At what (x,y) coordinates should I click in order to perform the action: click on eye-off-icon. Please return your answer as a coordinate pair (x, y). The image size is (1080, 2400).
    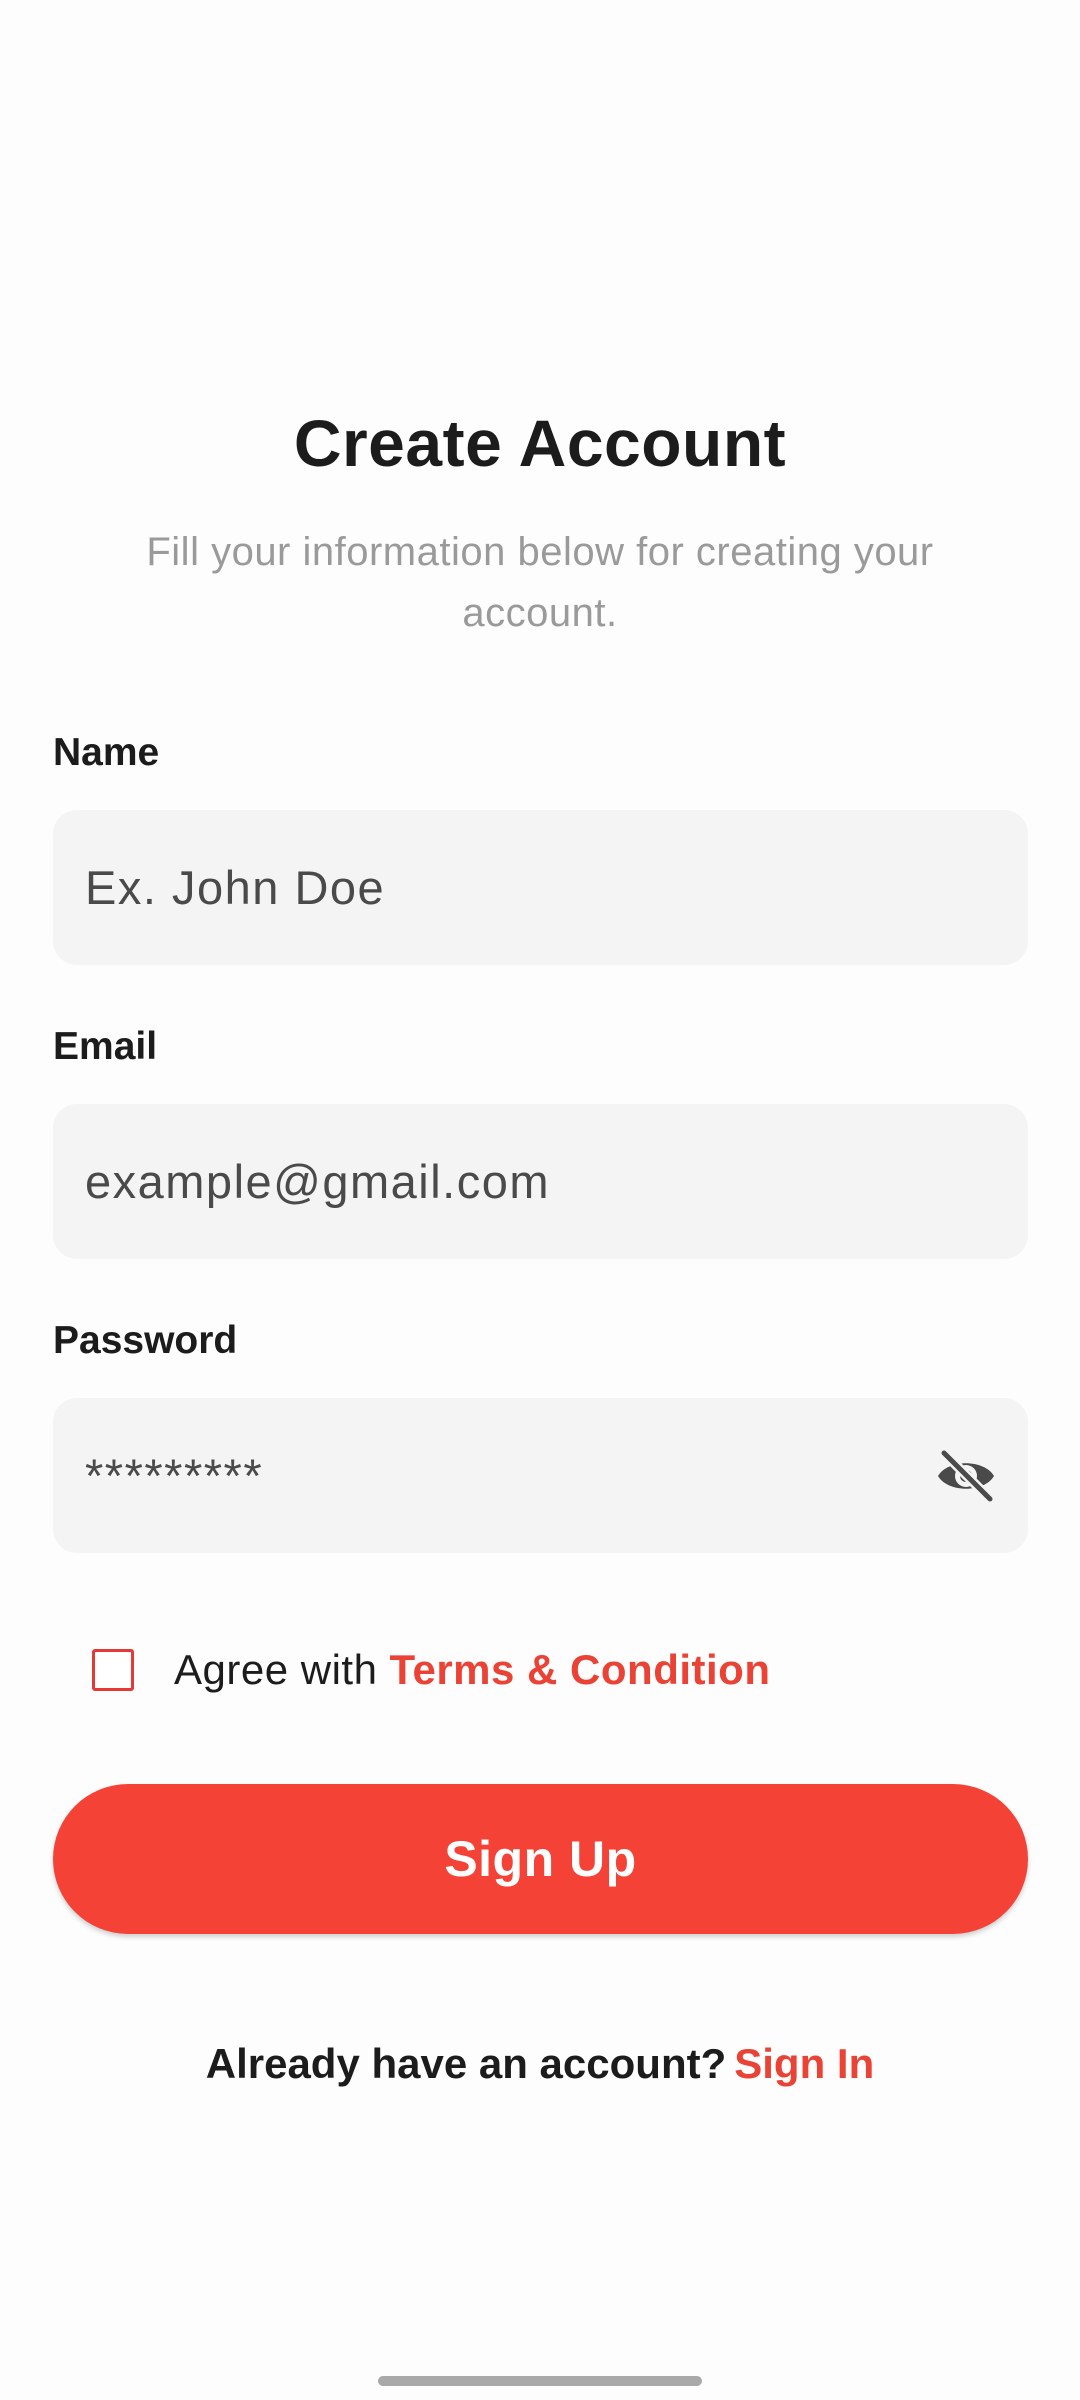
    Looking at the image, I should click on (966, 1476).